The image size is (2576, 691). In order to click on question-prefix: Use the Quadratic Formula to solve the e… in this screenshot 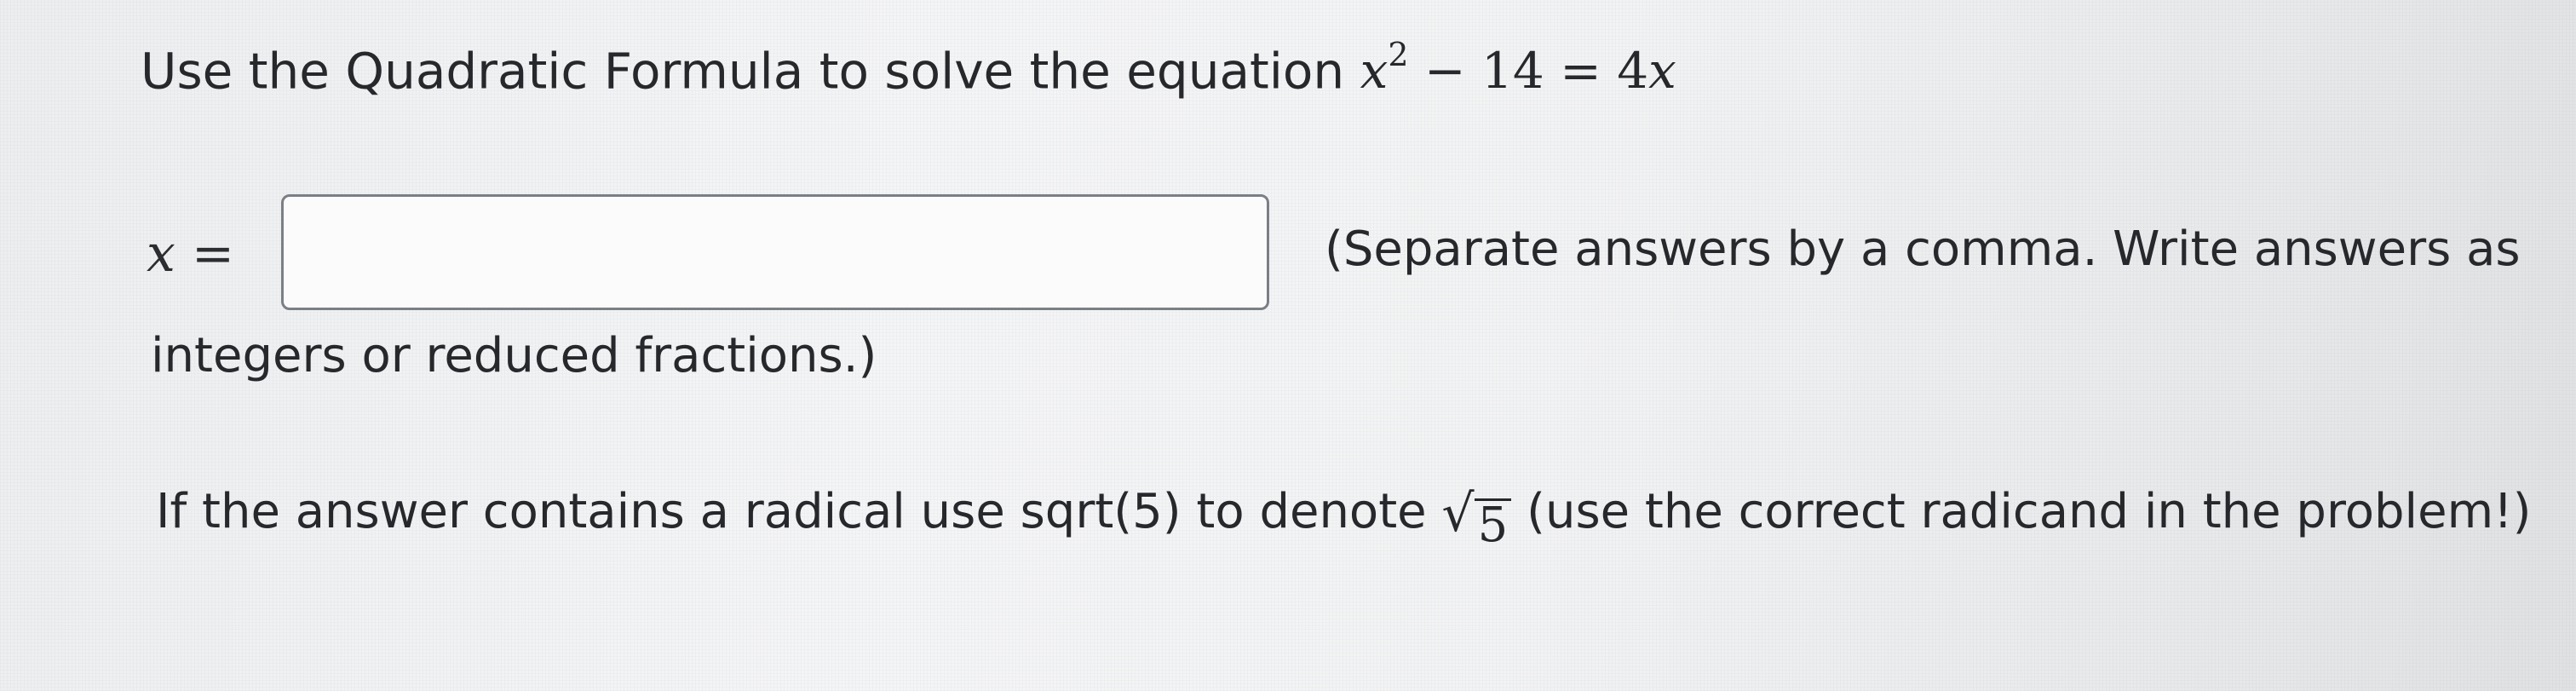, I will do `click(743, 71)`.